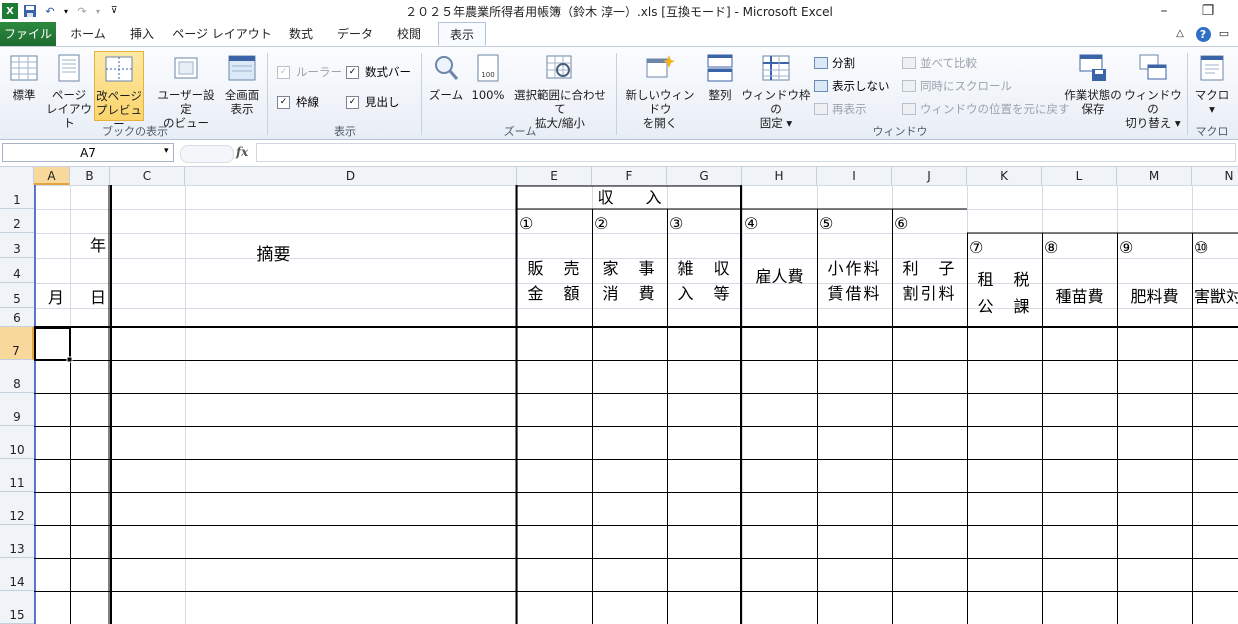  What do you see at coordinates (88, 152) in the screenshot?
I see `name-box: A7` at bounding box center [88, 152].